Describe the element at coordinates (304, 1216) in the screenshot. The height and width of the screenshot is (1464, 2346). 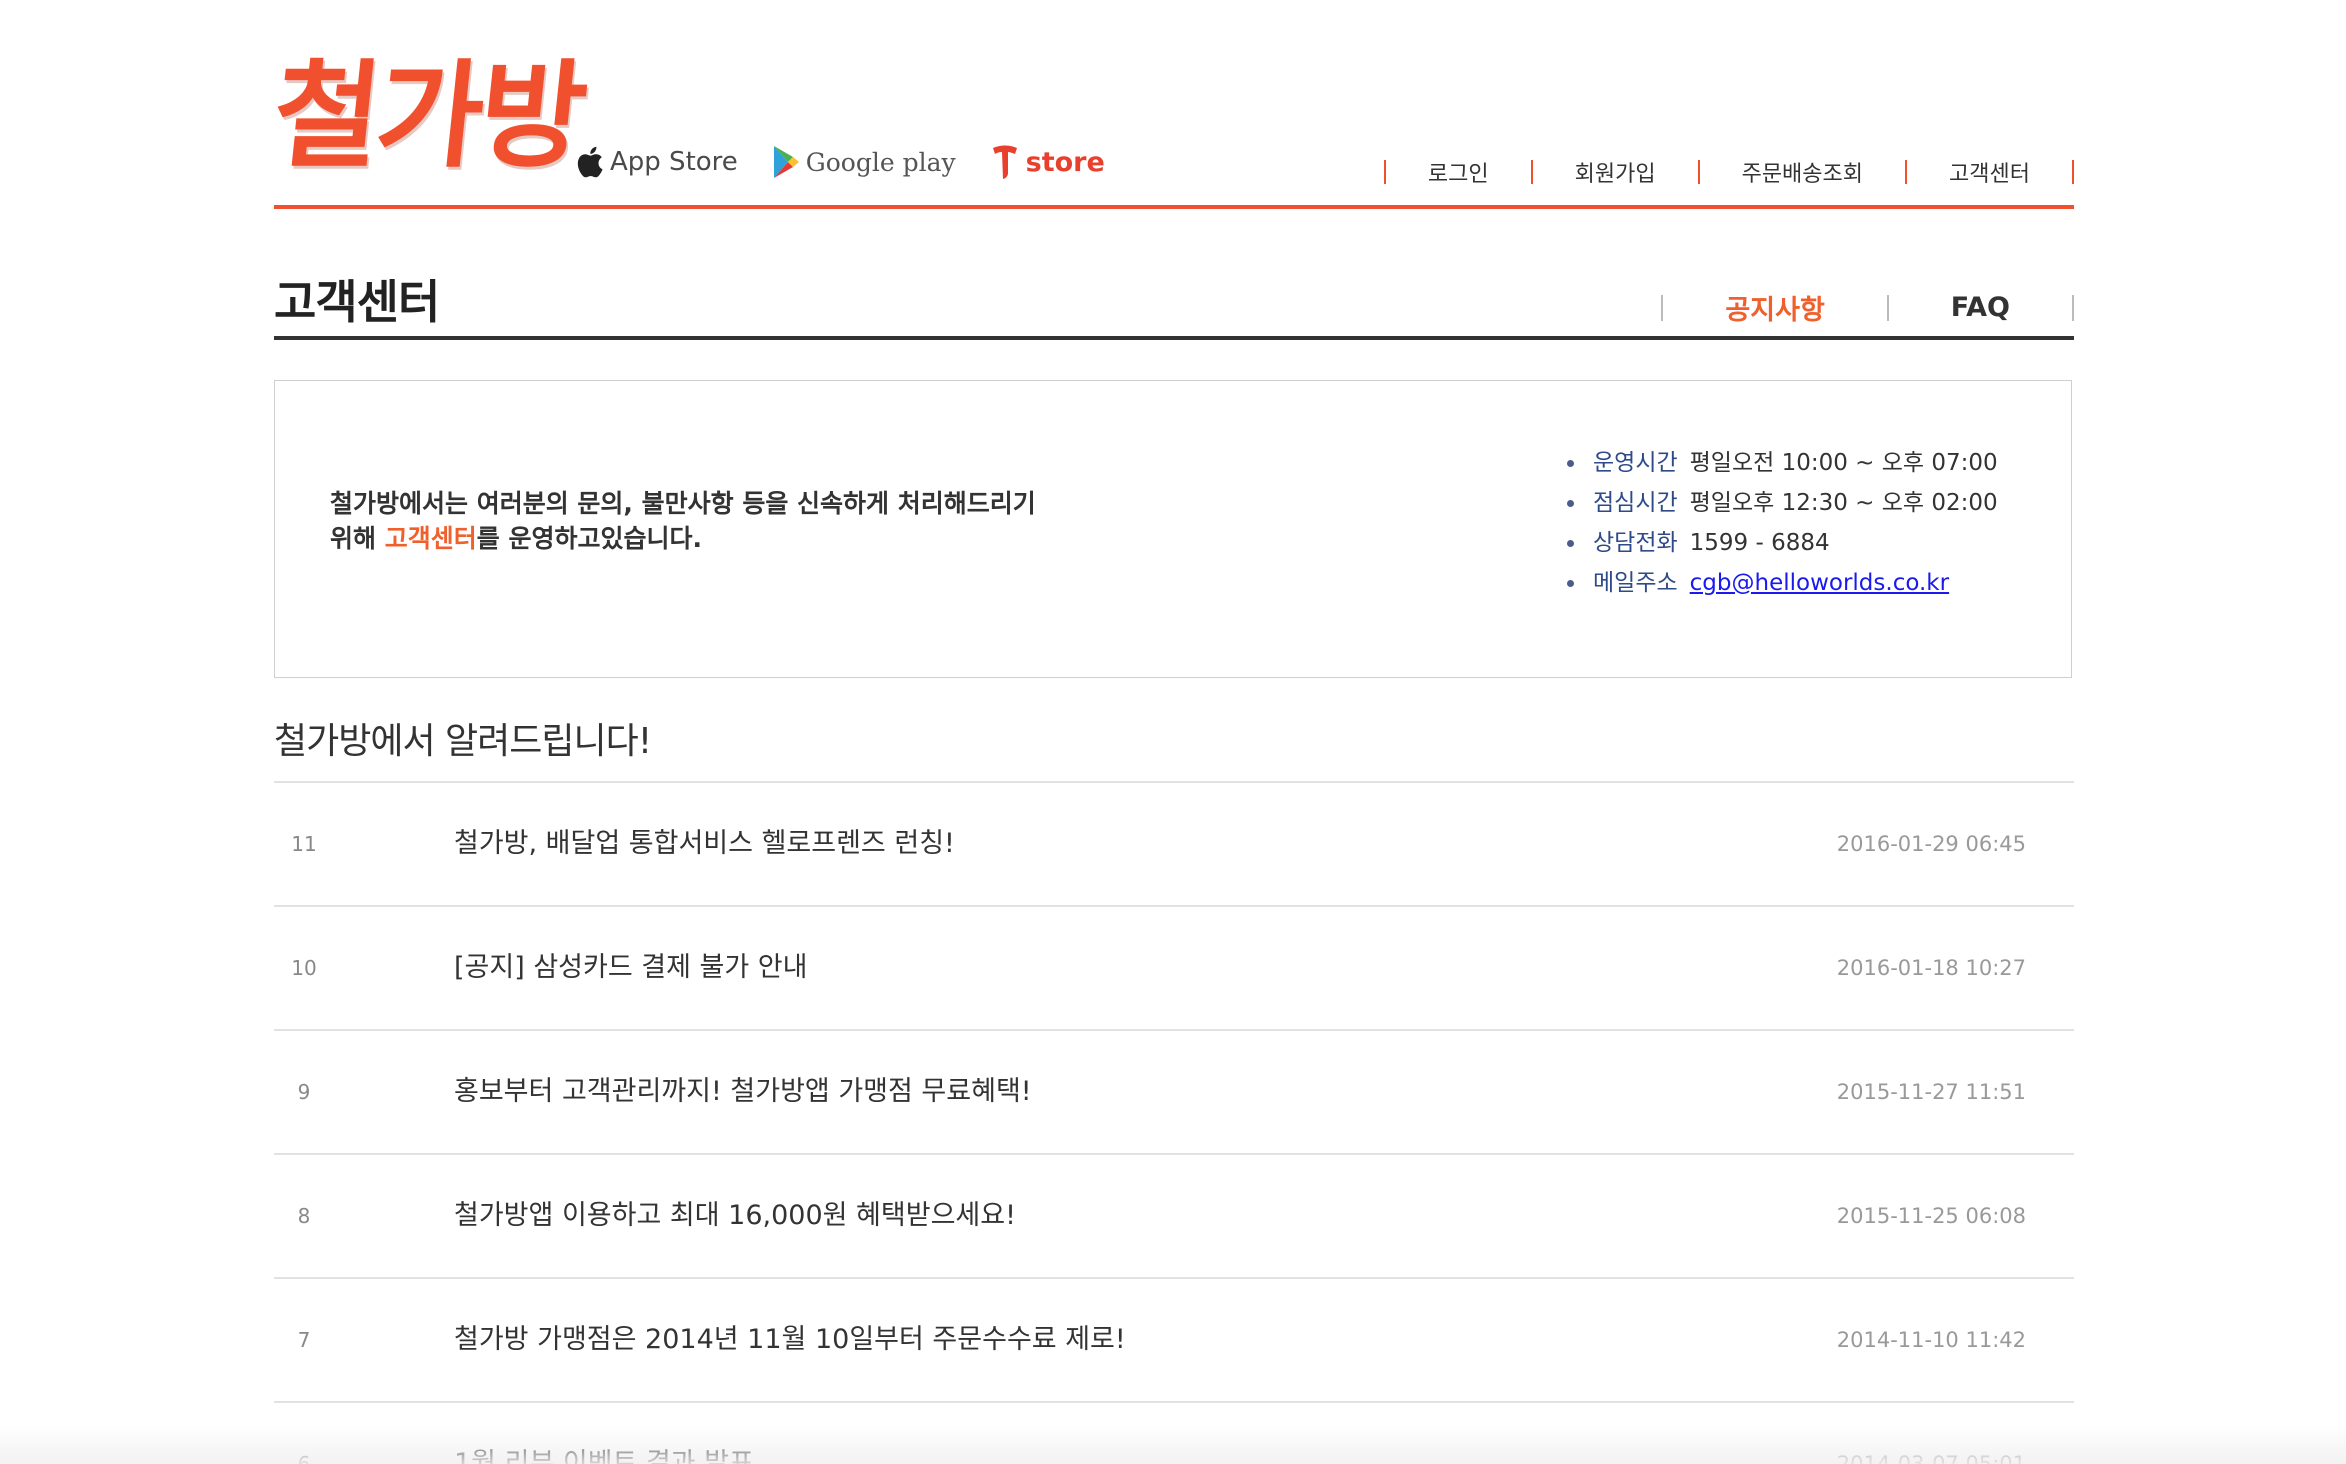
I see `notice-number: 8` at that location.